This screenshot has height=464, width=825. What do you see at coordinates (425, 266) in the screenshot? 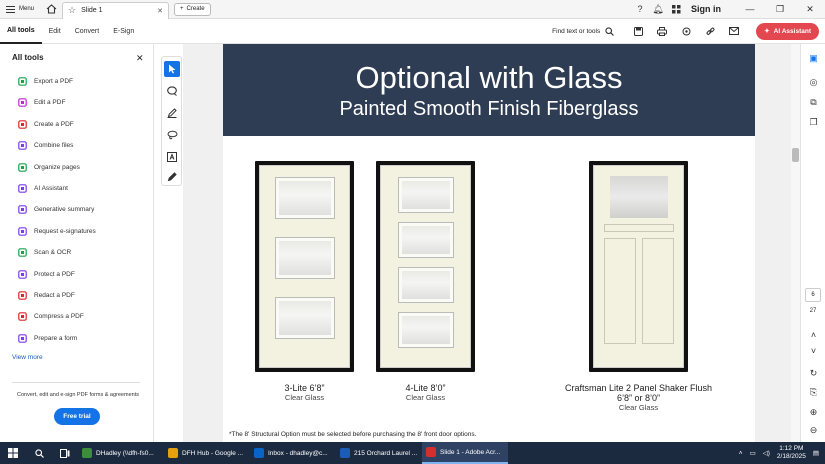
I see `door-4-lite-image` at bounding box center [425, 266].